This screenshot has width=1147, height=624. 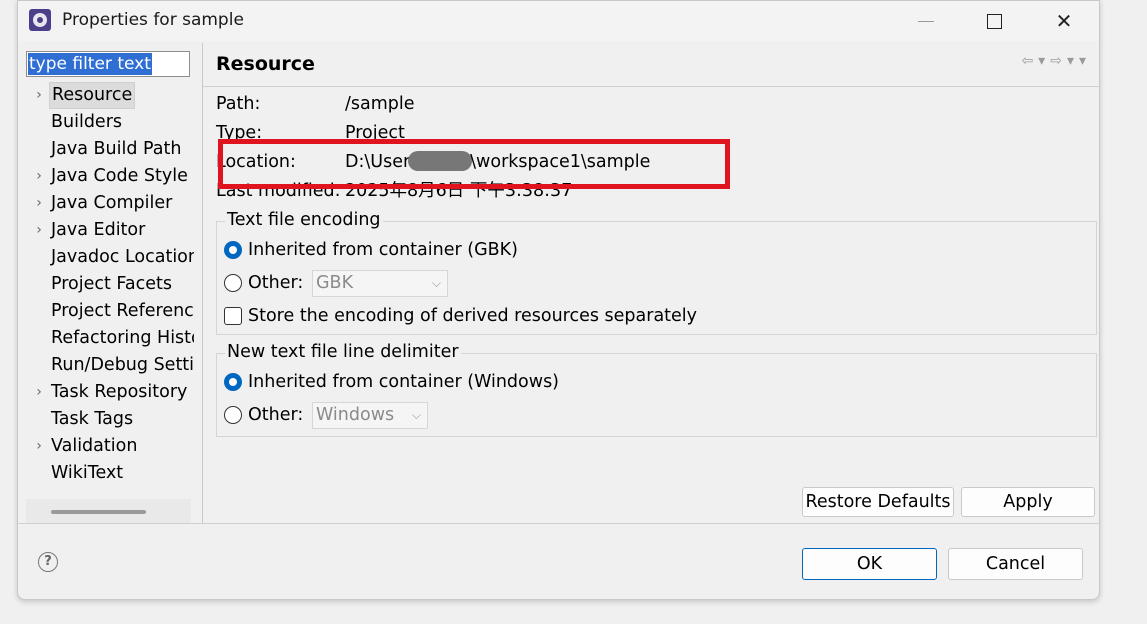 I want to click on tree-item: WikiText, so click(x=106, y=473).